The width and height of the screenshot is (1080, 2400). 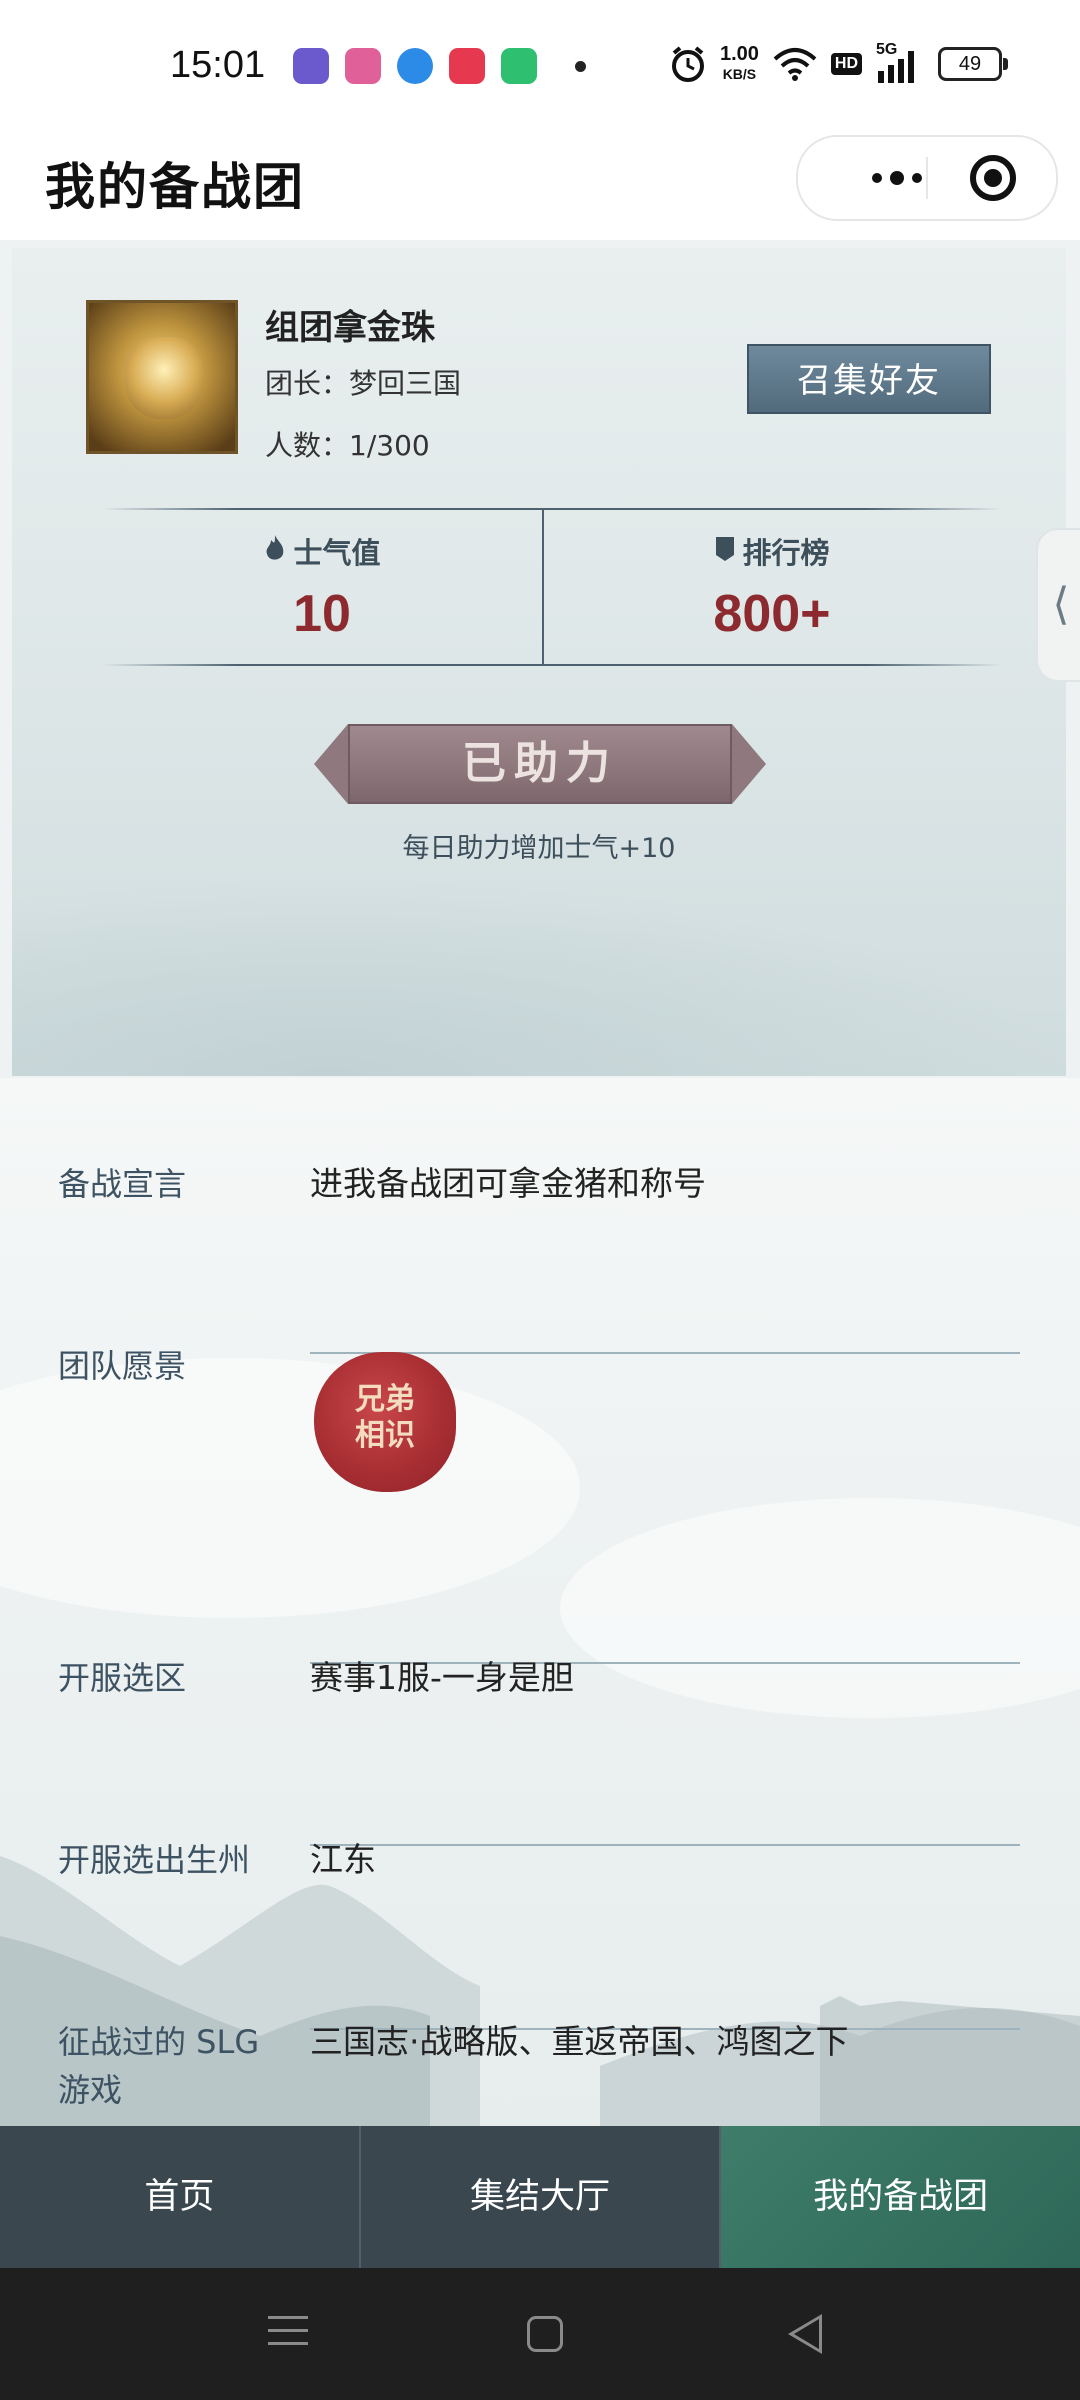 What do you see at coordinates (311, 66) in the screenshot?
I see `tieba-app-icon` at bounding box center [311, 66].